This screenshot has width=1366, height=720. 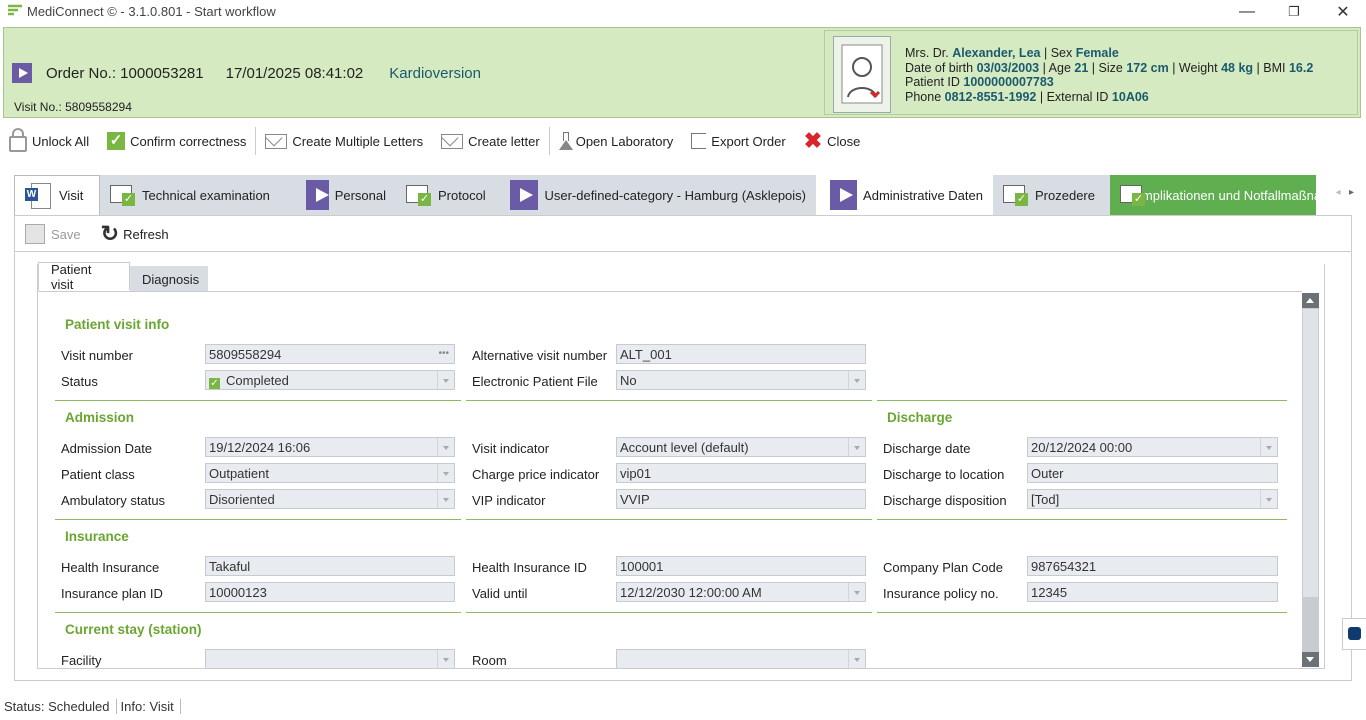 What do you see at coordinates (330, 592) in the screenshot?
I see `insurance-plan-id-field: 10000123` at bounding box center [330, 592].